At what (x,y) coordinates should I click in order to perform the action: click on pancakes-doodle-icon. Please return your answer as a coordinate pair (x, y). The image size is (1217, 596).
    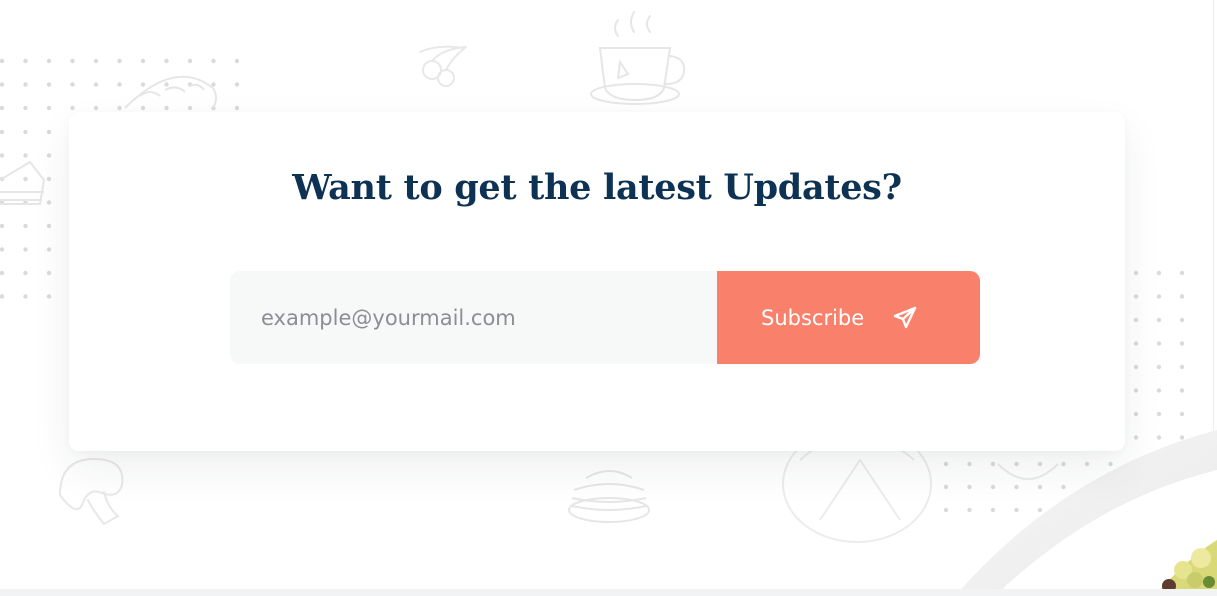
    Looking at the image, I should click on (609, 496).